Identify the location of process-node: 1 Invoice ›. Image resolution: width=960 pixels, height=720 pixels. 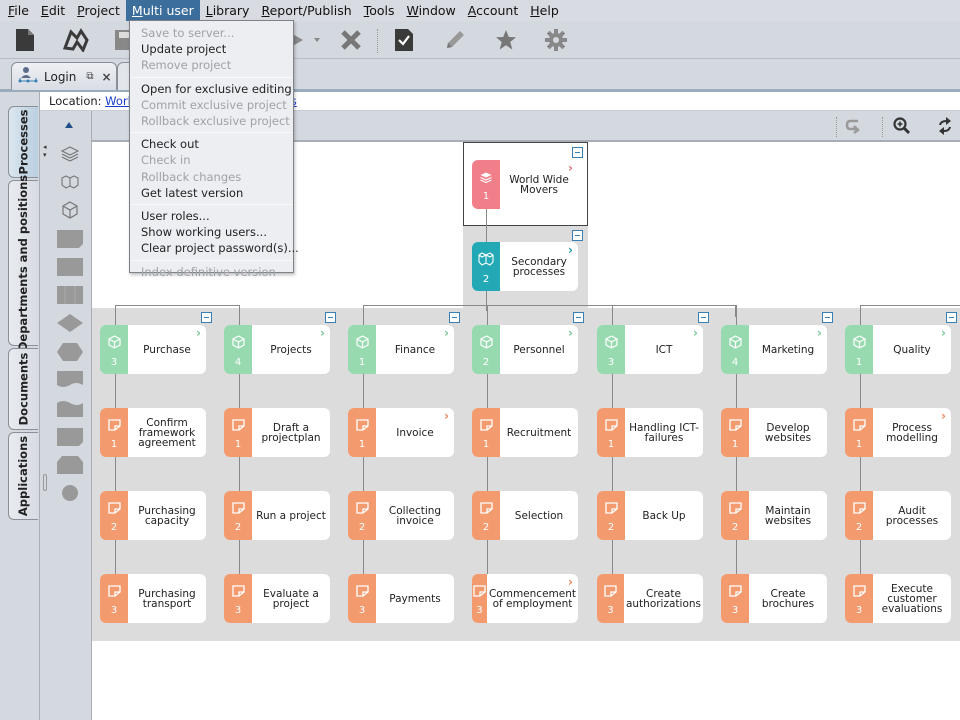
(401, 432).